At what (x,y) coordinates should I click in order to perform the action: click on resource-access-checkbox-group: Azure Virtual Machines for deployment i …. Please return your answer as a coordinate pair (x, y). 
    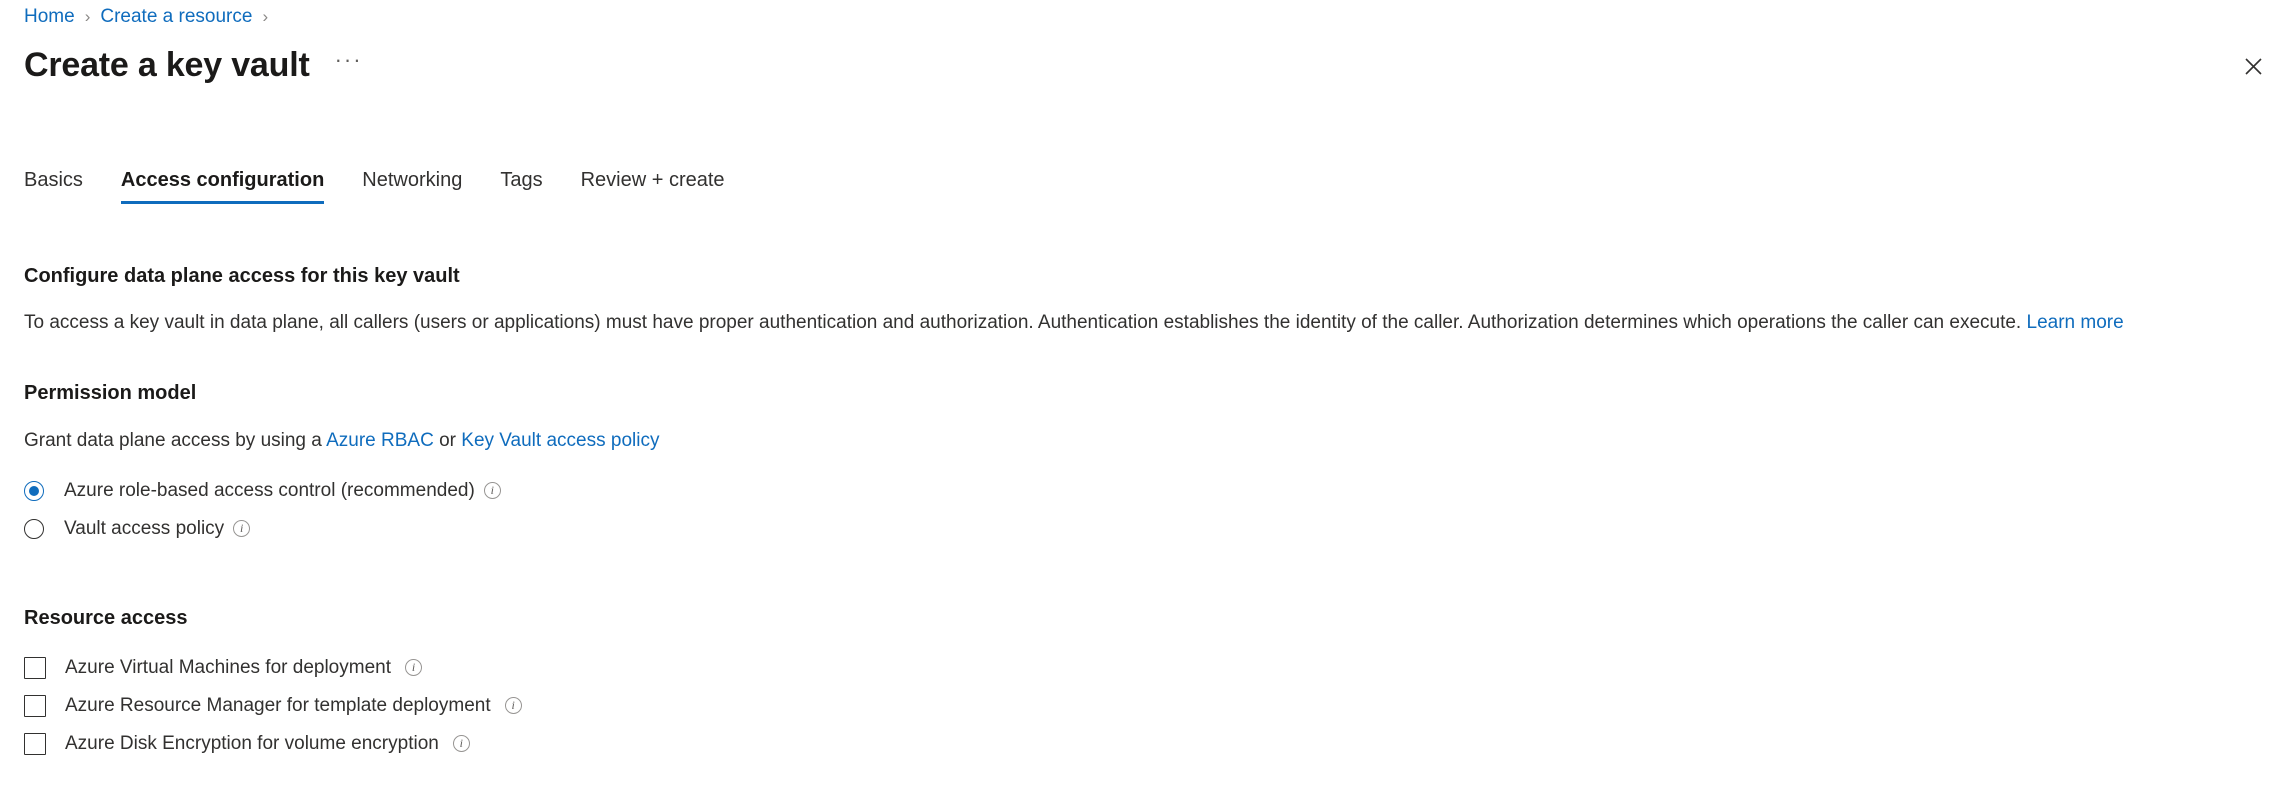
    Looking at the image, I should click on (1144, 706).